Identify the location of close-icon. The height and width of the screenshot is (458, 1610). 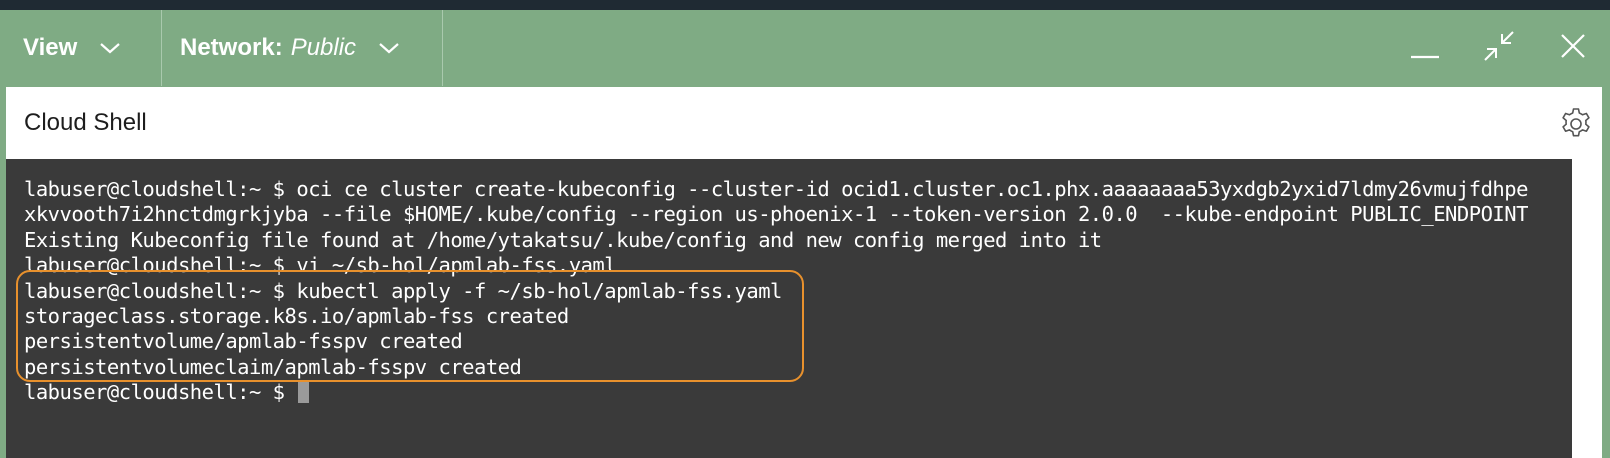
(1573, 48).